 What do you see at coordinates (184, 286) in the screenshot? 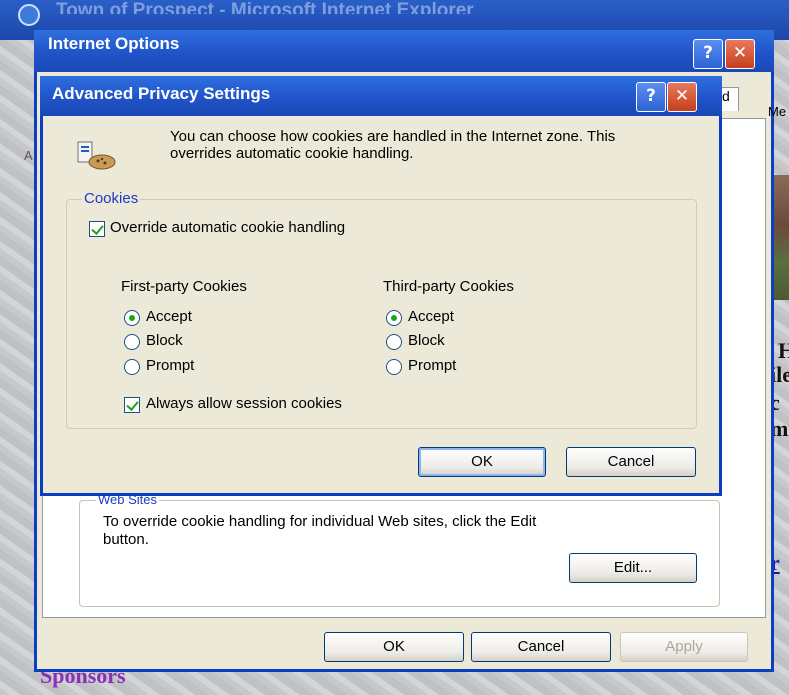
I see `first-party-heading: First-party Cookies` at bounding box center [184, 286].